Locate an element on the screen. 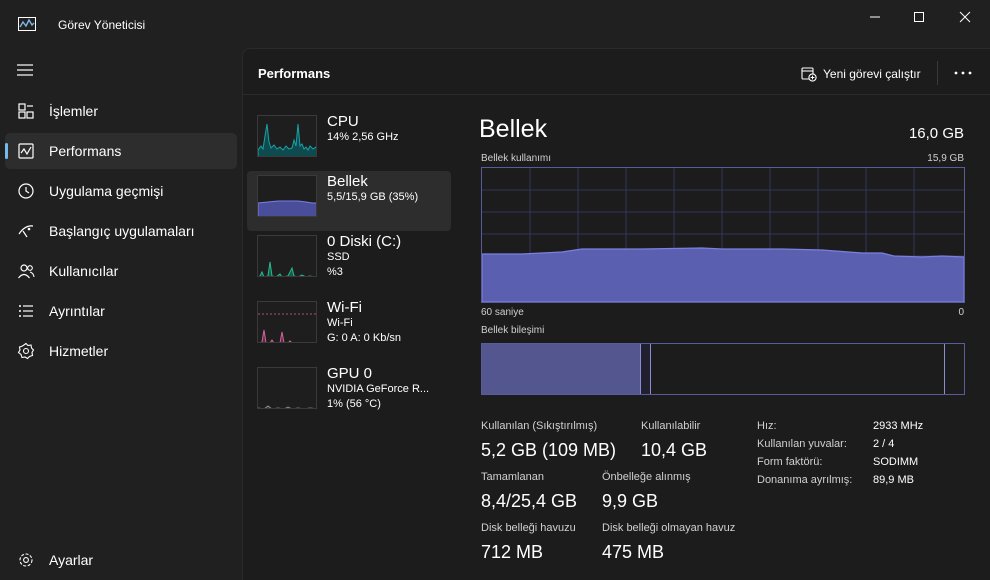 The height and width of the screenshot is (580, 990). resource-detail: SSD is located at coordinates (338, 257).